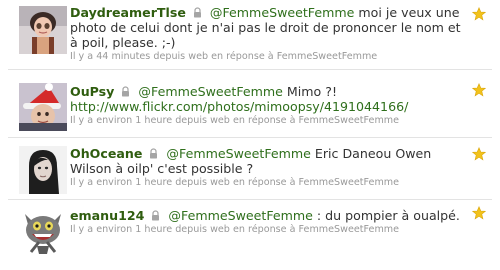 The height and width of the screenshot is (270, 500). I want to click on tweet-text: : du pompier à oualpé., so click(386, 215).